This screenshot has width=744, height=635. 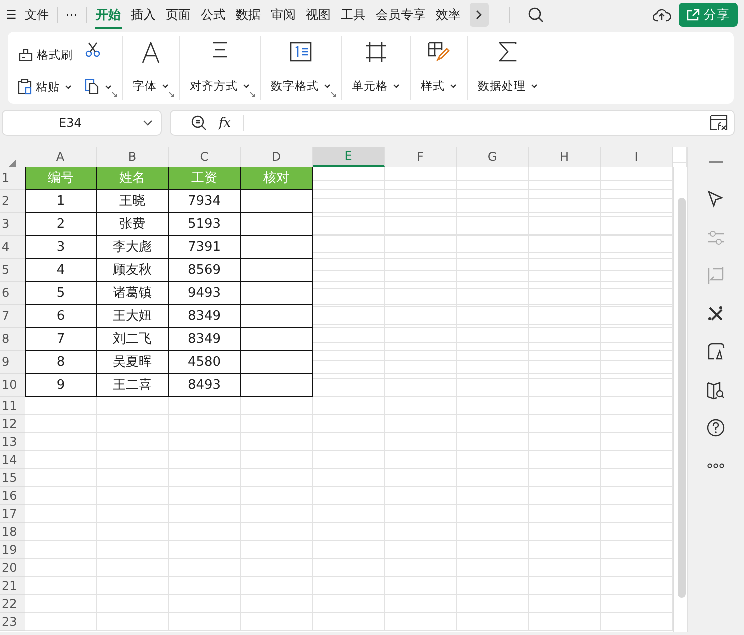 I want to click on row-number: 17, so click(x=12, y=514).